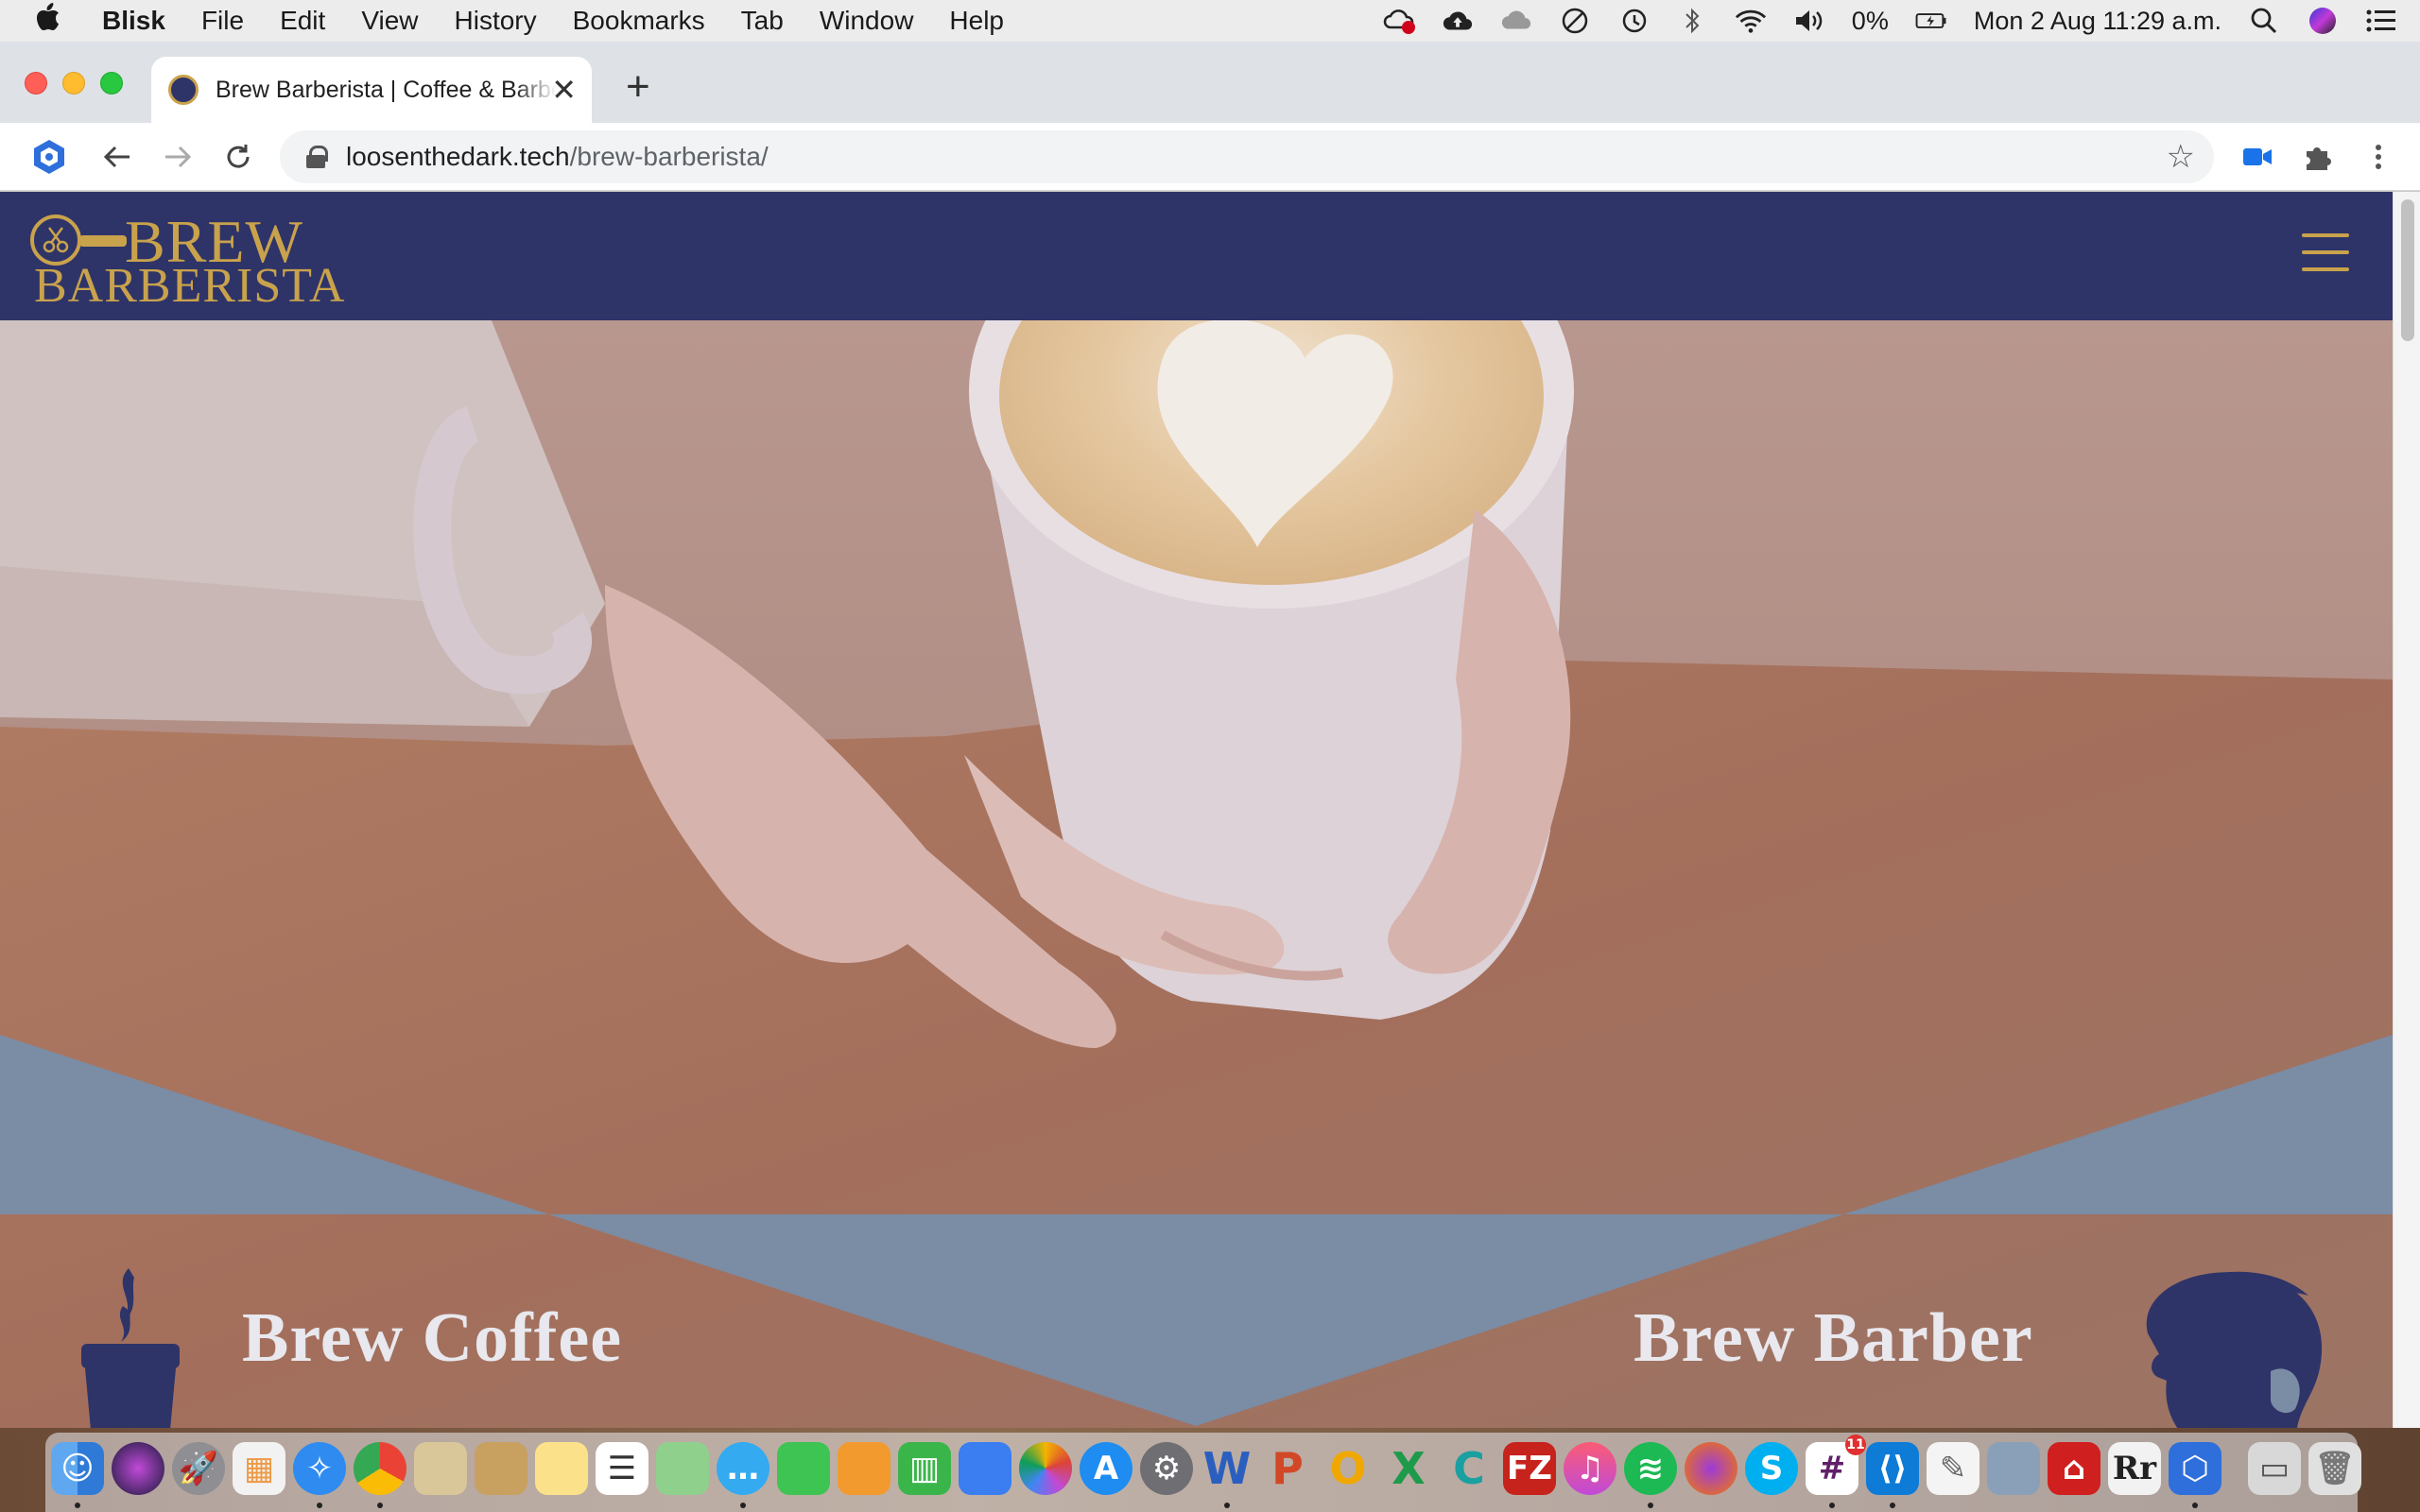 The width and height of the screenshot is (2420, 1512). I want to click on dock-music-icon: ♫, so click(1590, 1468).